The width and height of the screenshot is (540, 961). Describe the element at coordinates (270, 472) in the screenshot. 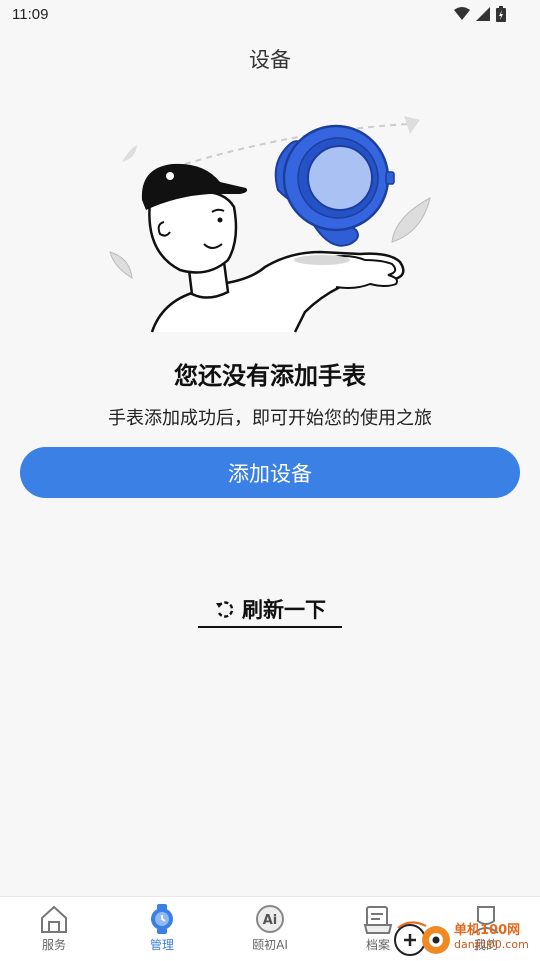

I see `add-device-button: 添加设备` at that location.